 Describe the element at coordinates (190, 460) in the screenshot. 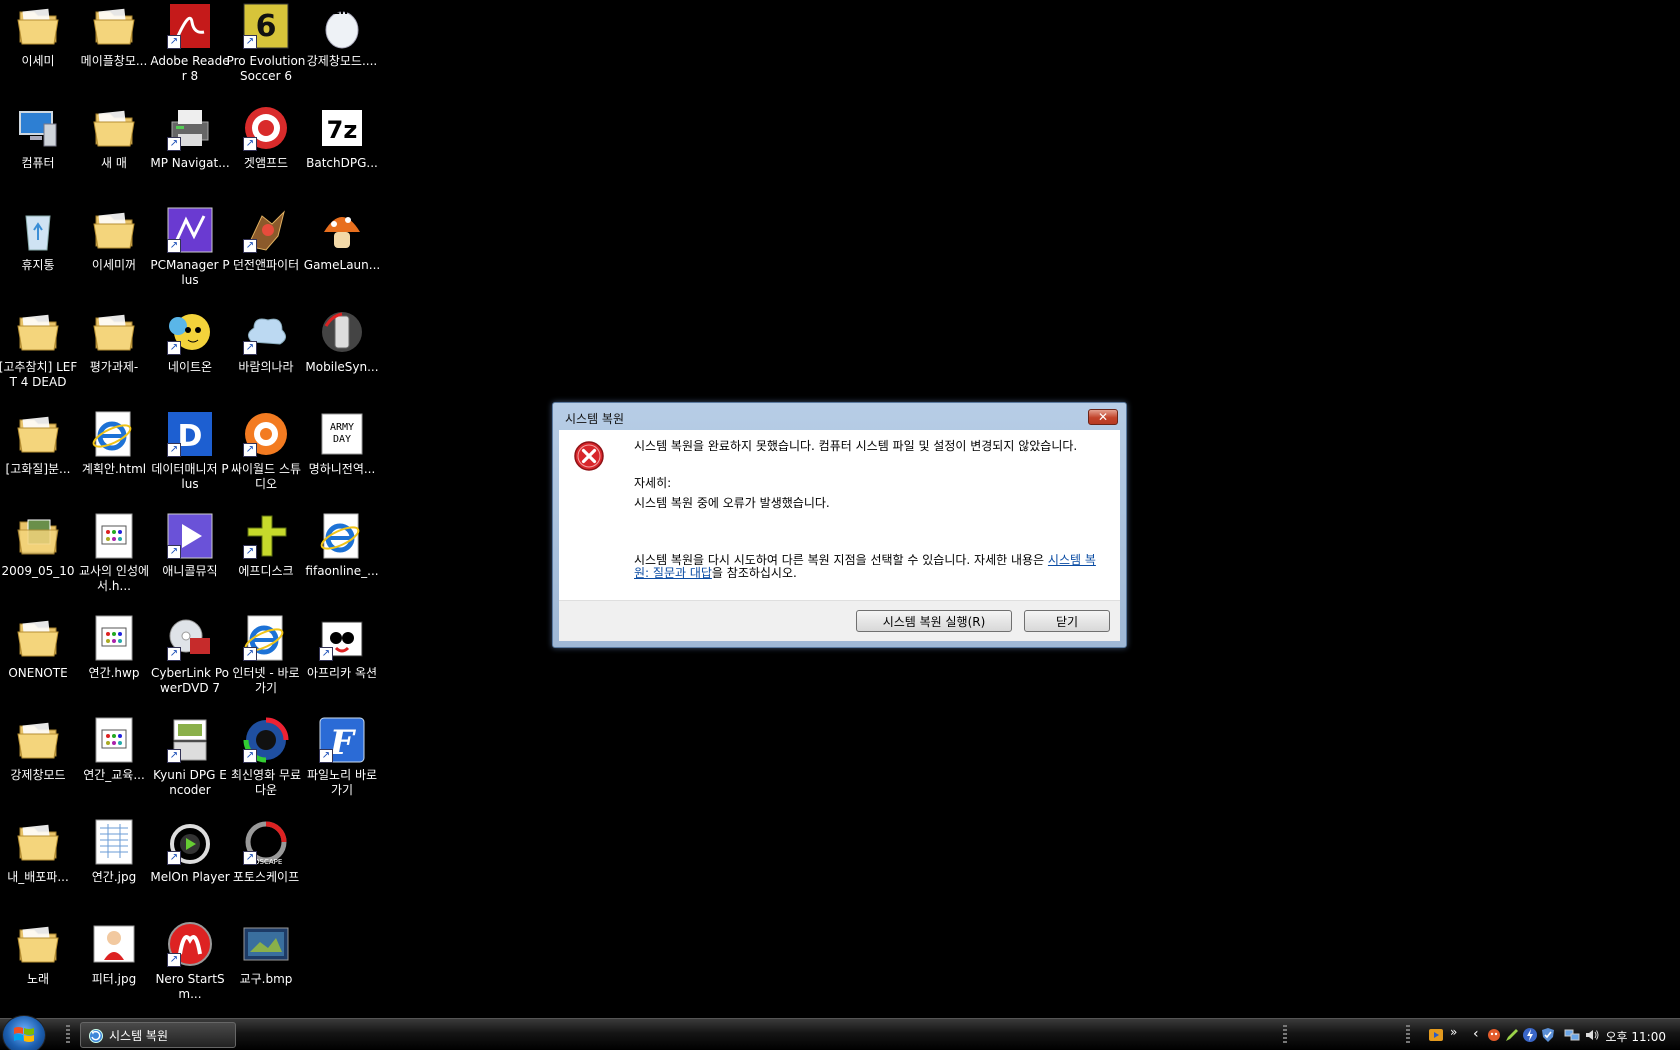

I see `desktop-icon: D ↗ 데이터매니저 Plus` at that location.